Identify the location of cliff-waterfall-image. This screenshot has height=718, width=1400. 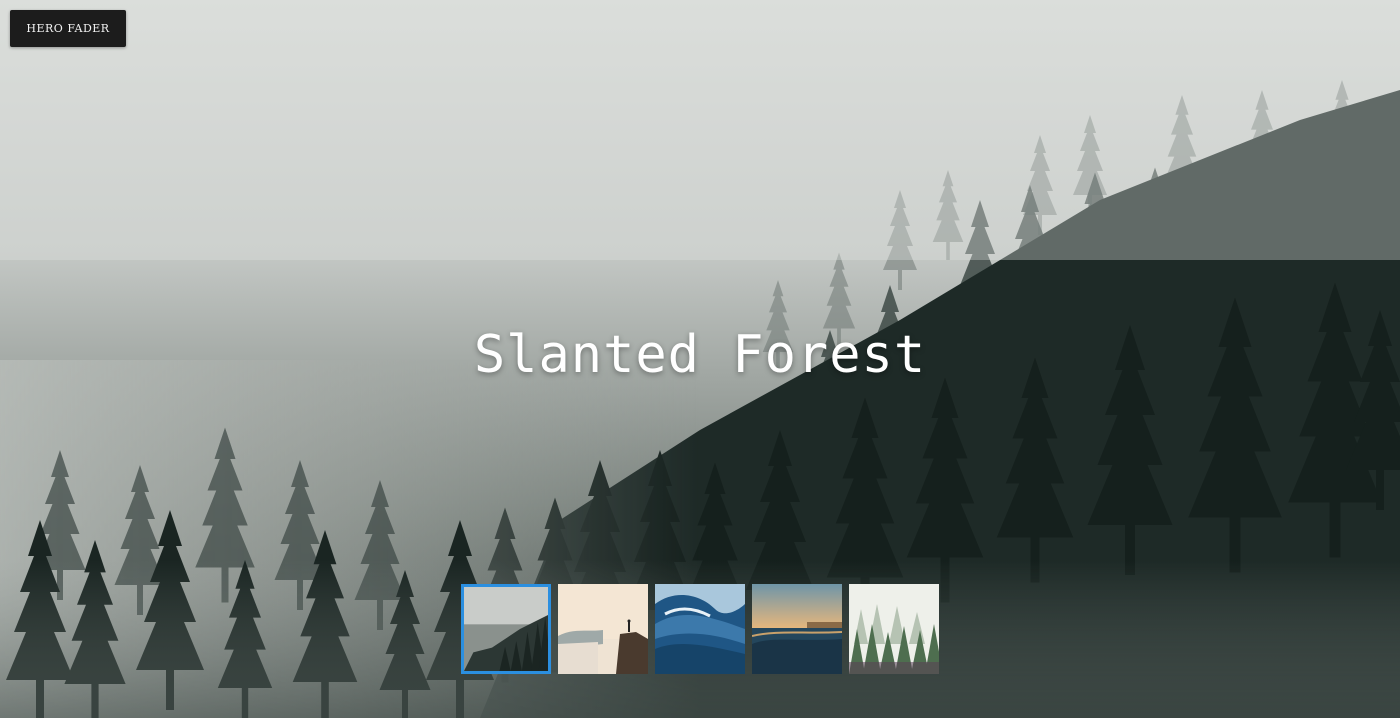
(603, 629).